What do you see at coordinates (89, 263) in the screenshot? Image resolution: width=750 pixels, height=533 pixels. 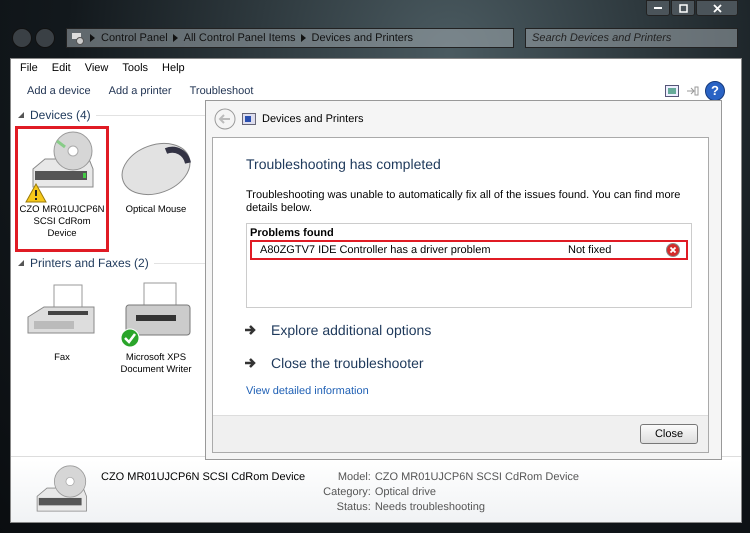 I see `group-header: Printers and Faxes (2)` at bounding box center [89, 263].